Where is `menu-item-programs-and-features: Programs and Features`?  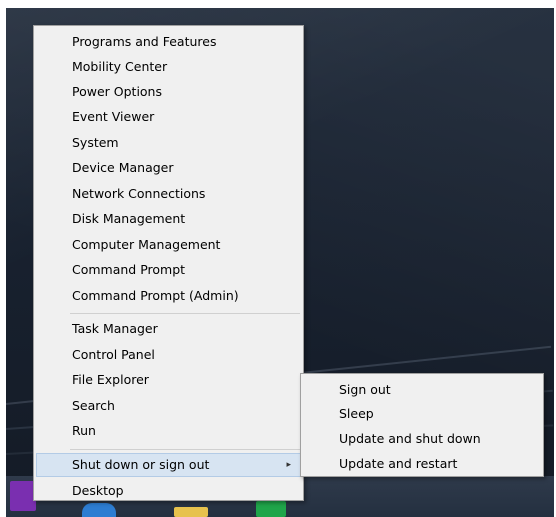 menu-item-programs-and-features: Programs and Features is located at coordinates (169, 42).